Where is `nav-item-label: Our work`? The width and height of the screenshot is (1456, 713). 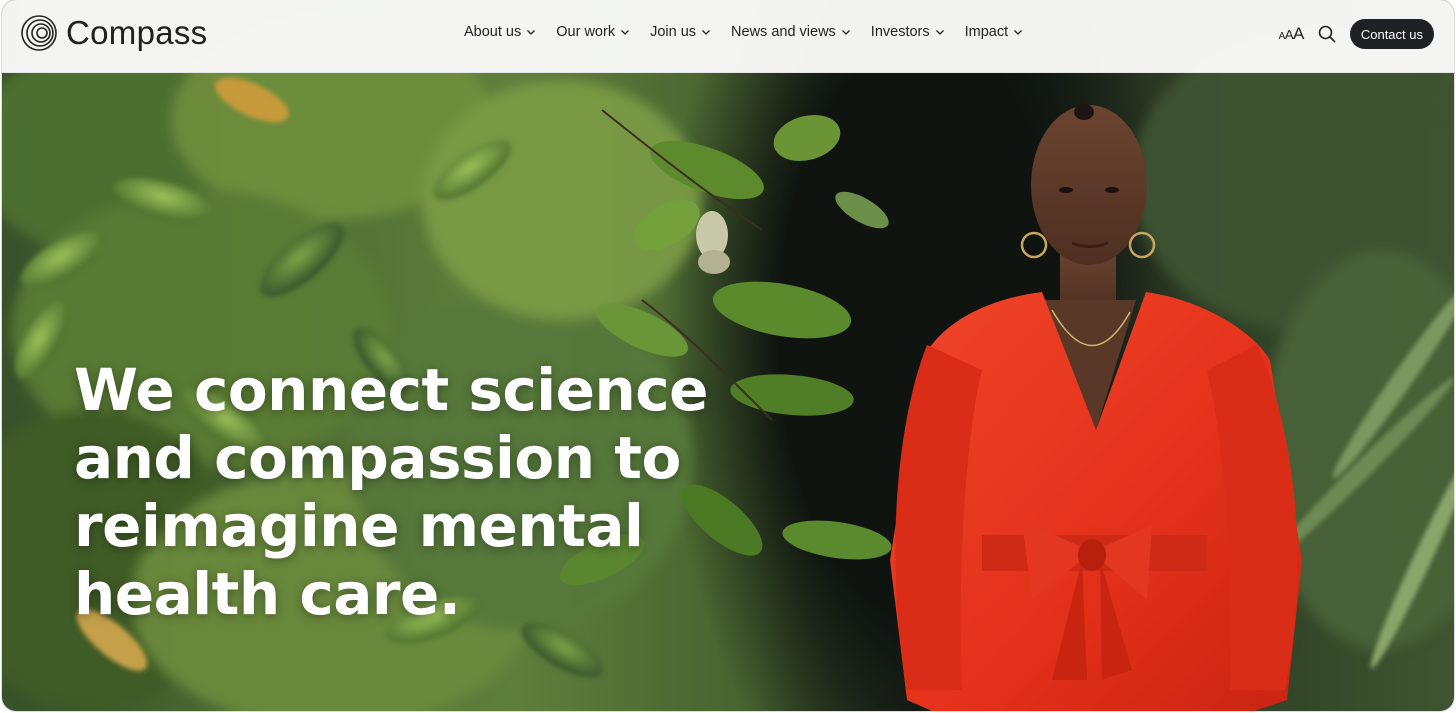
nav-item-label: Our work is located at coordinates (586, 32).